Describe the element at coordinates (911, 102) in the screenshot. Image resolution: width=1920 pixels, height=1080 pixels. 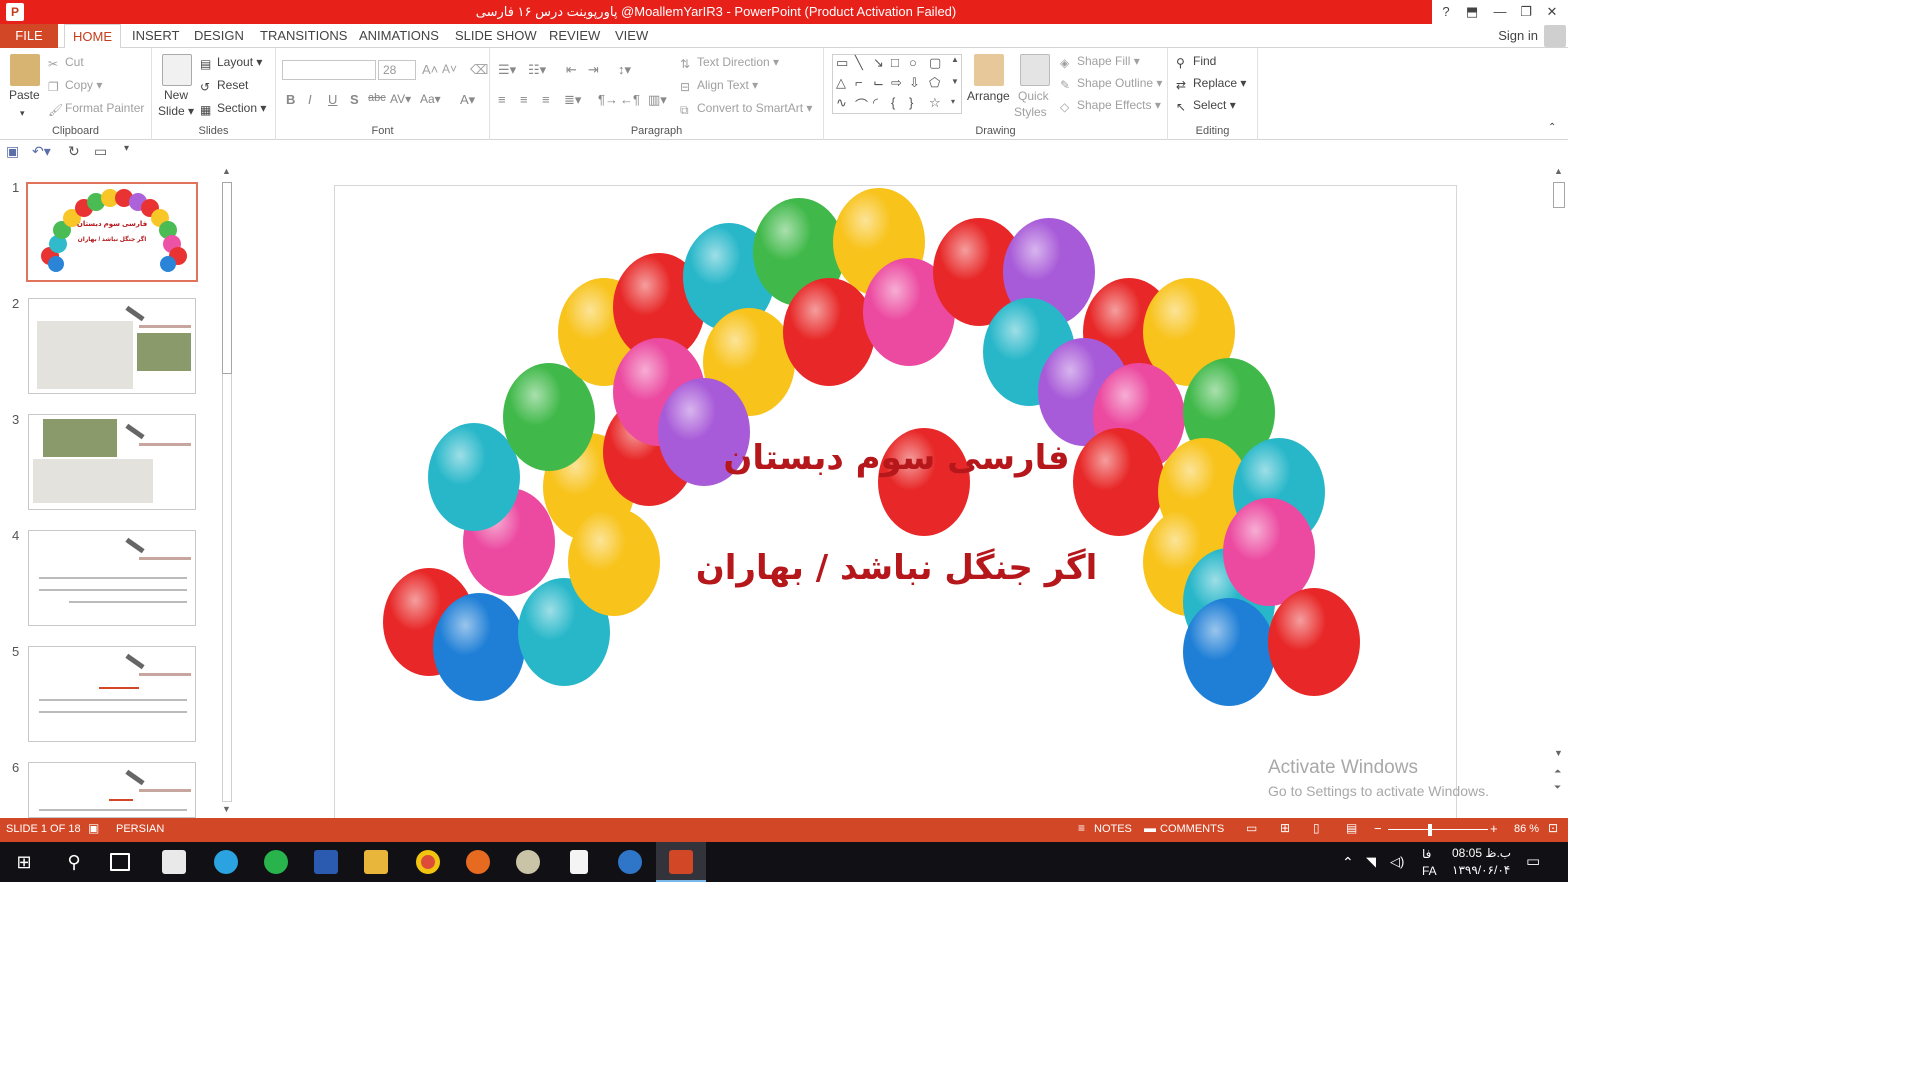
I see `right-brace-shape-icon: }` at that location.